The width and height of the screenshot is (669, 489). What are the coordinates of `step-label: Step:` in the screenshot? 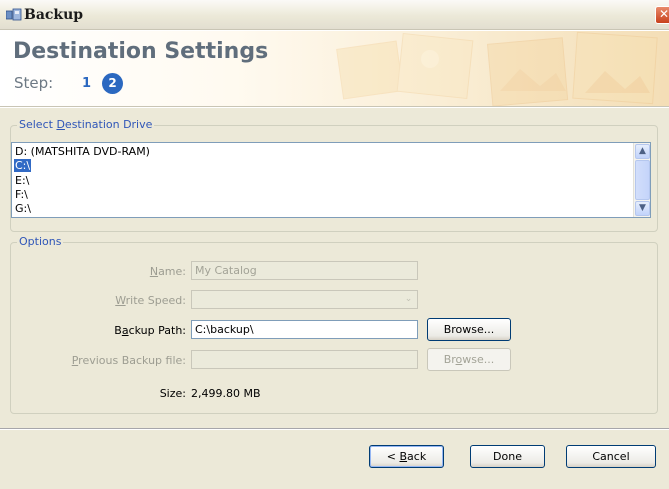 It's located at (34, 83).